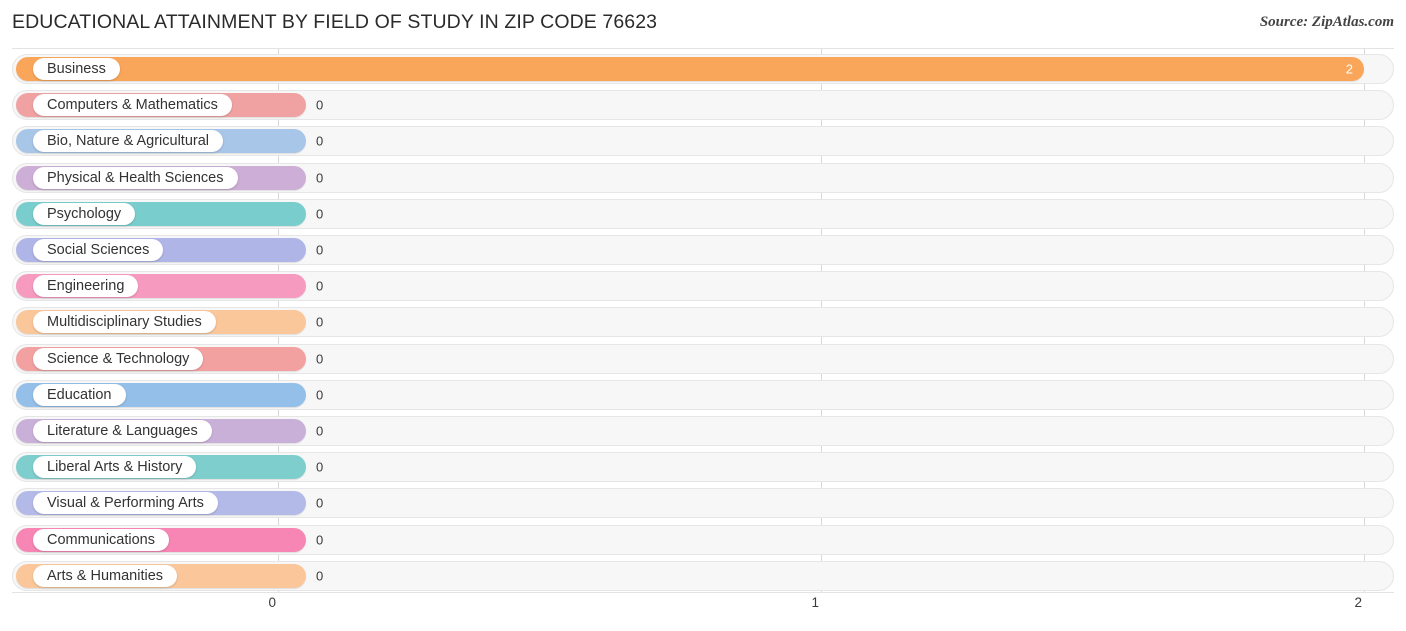 The height and width of the screenshot is (631, 1406). Describe the element at coordinates (703, 467) in the screenshot. I see `bar-row: 0 Liberal Arts & History` at that location.